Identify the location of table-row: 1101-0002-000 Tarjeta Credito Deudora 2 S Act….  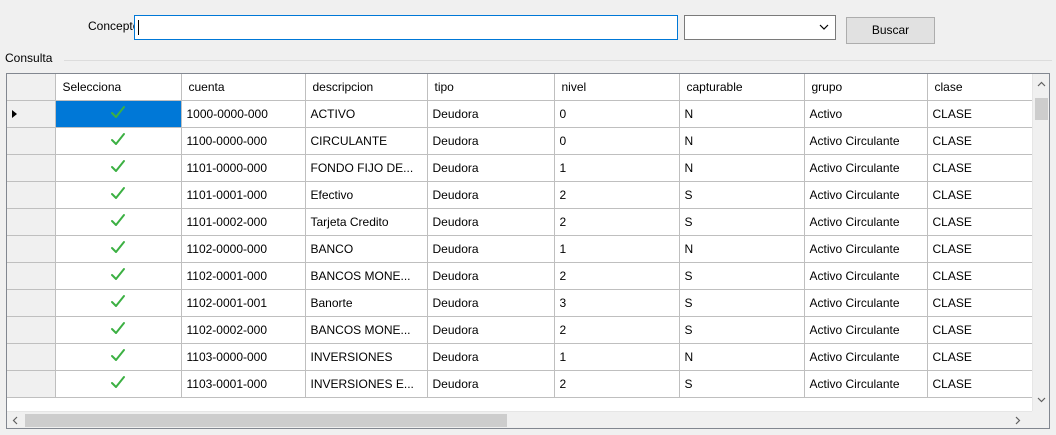
(520, 221).